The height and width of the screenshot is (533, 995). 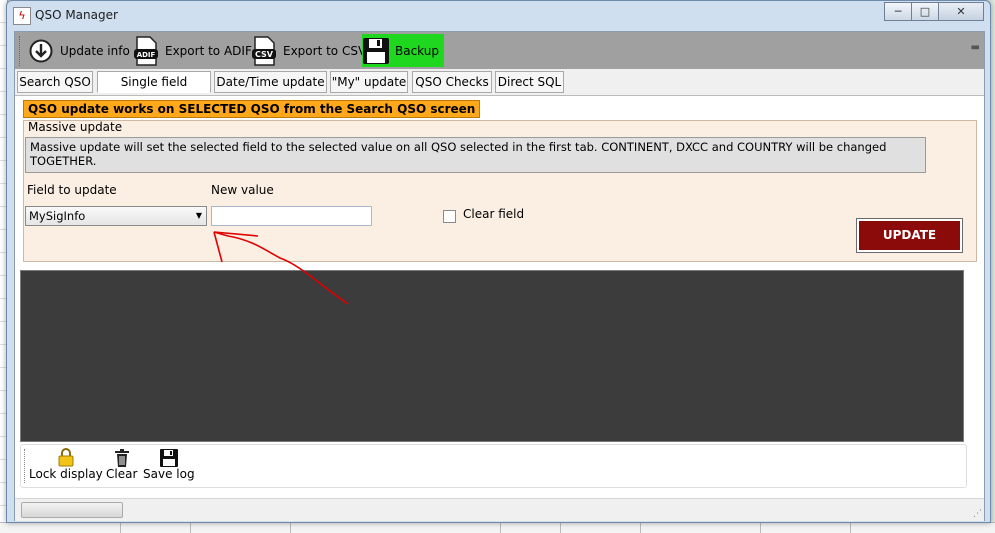 What do you see at coordinates (493, 214) in the screenshot?
I see `clear-field-label: Clear field` at bounding box center [493, 214].